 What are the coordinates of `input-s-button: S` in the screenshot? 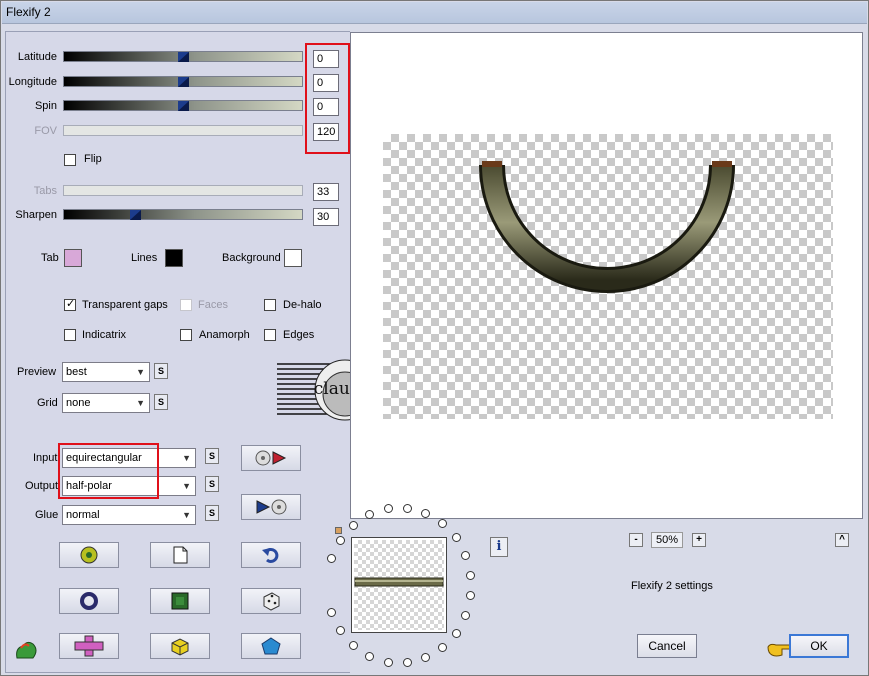 It's located at (212, 456).